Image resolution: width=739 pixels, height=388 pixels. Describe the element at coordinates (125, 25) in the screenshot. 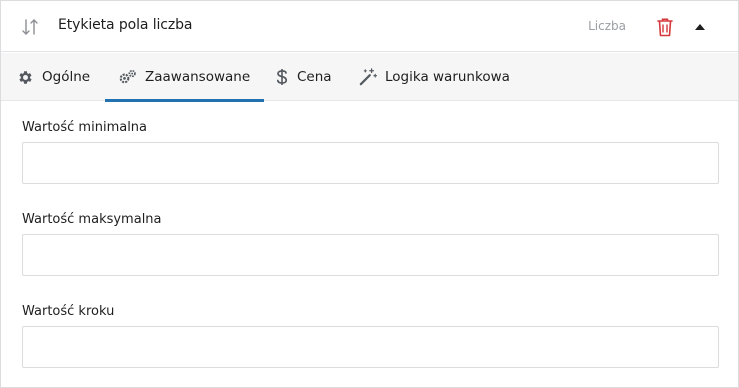

I see `field-label: Etykieta pola liczba` at that location.